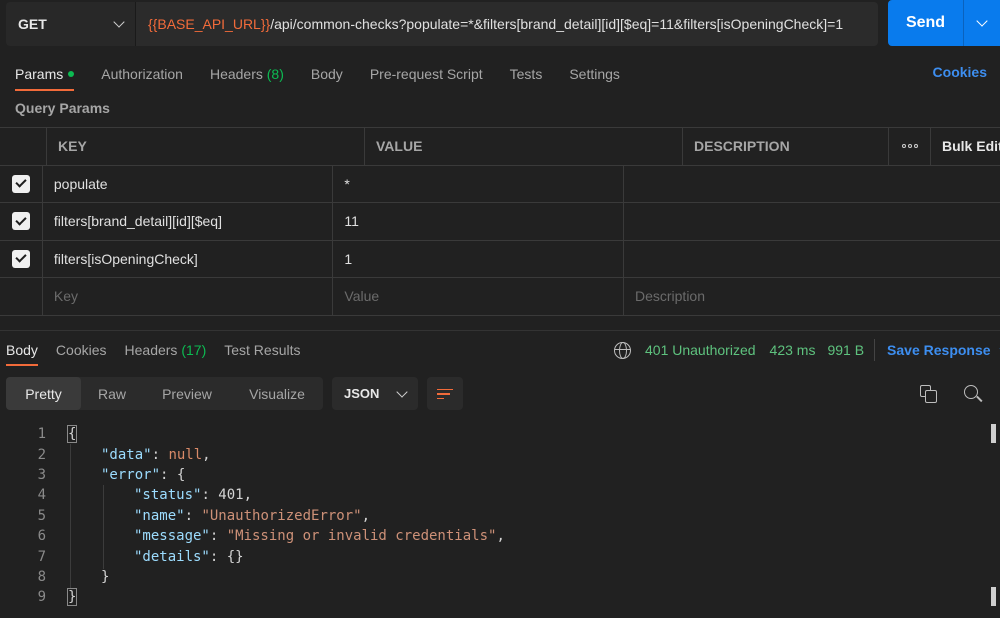 This screenshot has width=1000, height=618. What do you see at coordinates (185, 454) in the screenshot?
I see `json-value: null` at bounding box center [185, 454].